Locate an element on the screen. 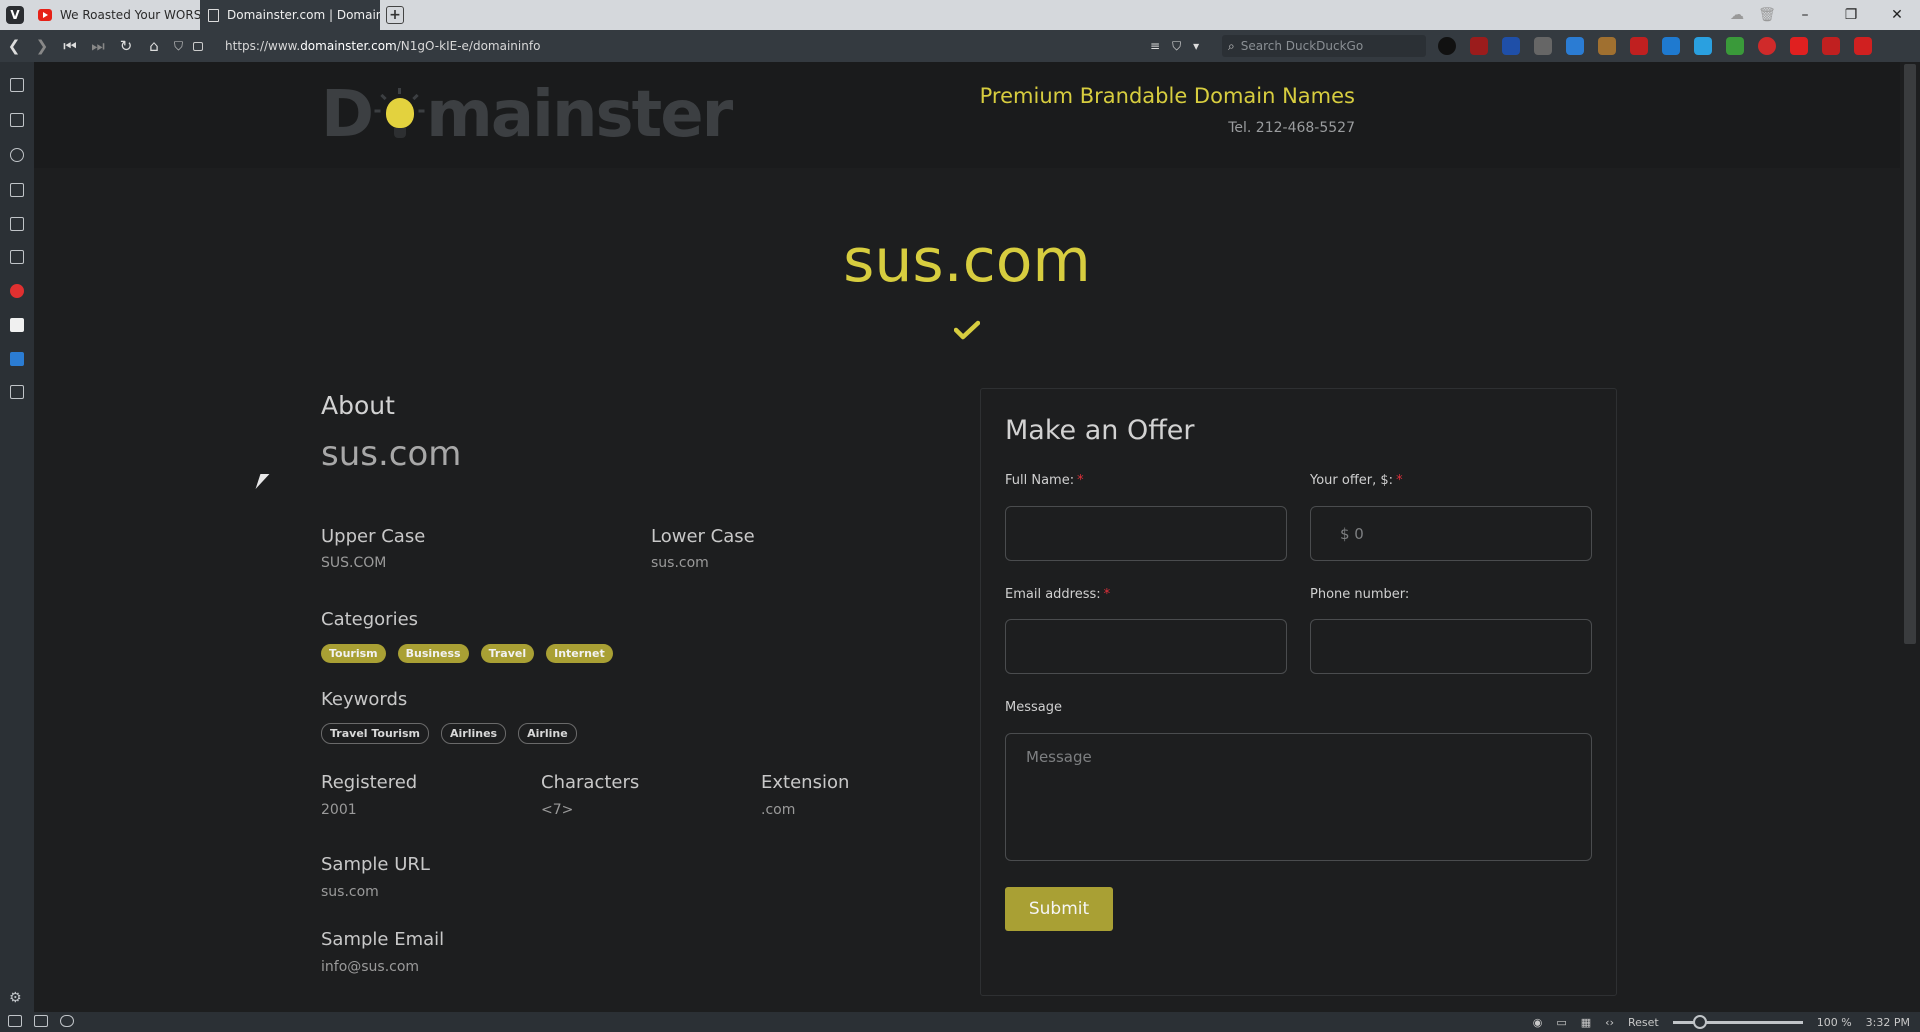 Image resolution: width=1920 pixels, height=1032 pixels. vivaldi-panel-icon is located at coordinates (17, 291).